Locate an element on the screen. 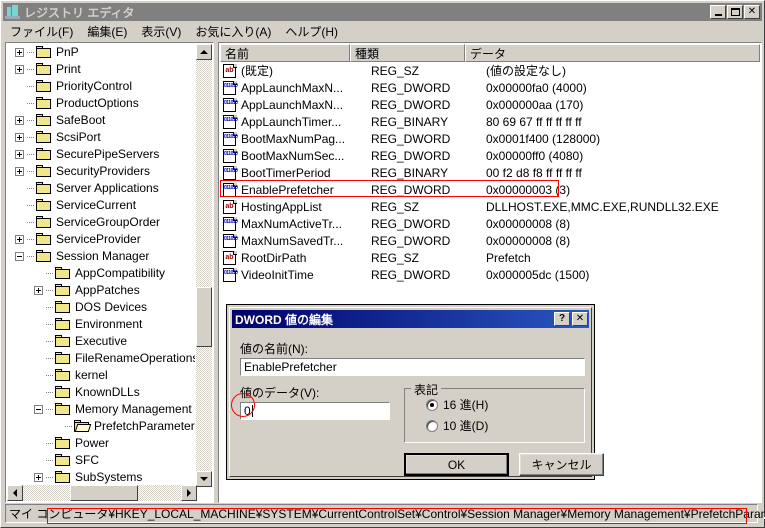 The height and width of the screenshot is (528, 765). tree-node: ServiceProvider is located at coordinates (101, 239).